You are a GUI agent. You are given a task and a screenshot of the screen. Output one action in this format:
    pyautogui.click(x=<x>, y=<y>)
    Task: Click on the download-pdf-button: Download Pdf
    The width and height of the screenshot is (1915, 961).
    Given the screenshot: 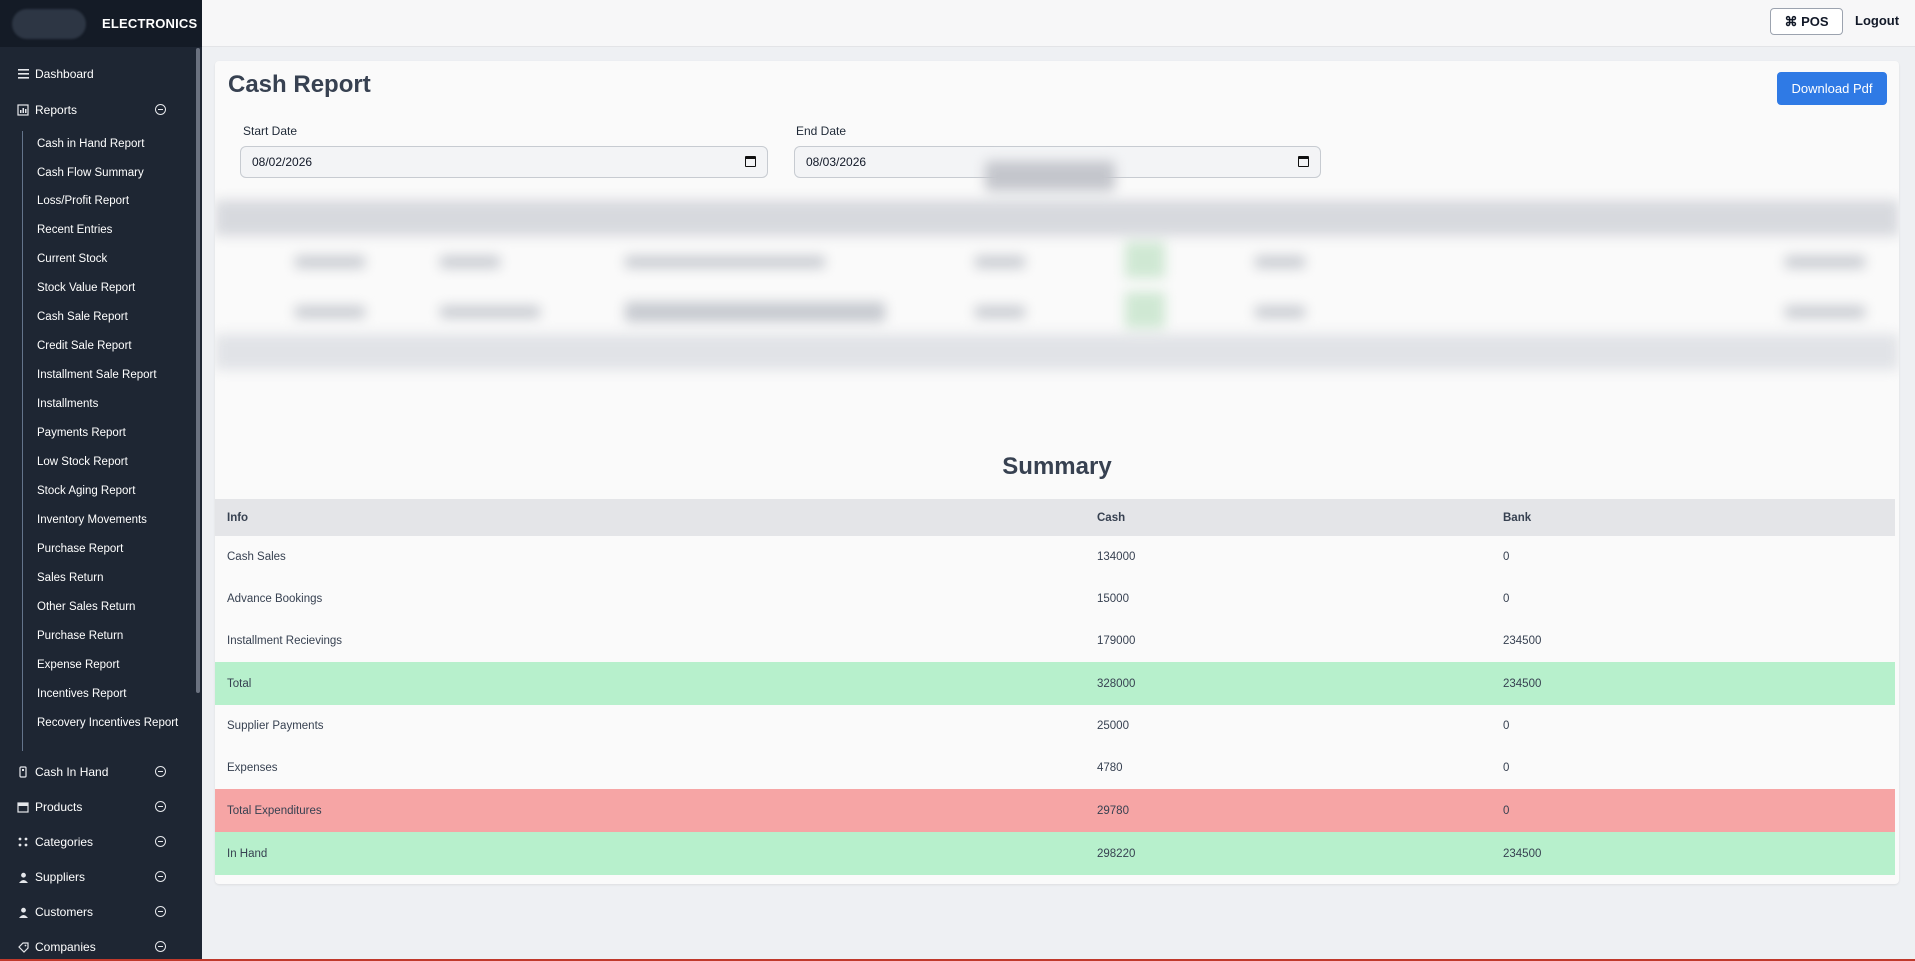 What is the action you would take?
    pyautogui.click(x=1832, y=88)
    